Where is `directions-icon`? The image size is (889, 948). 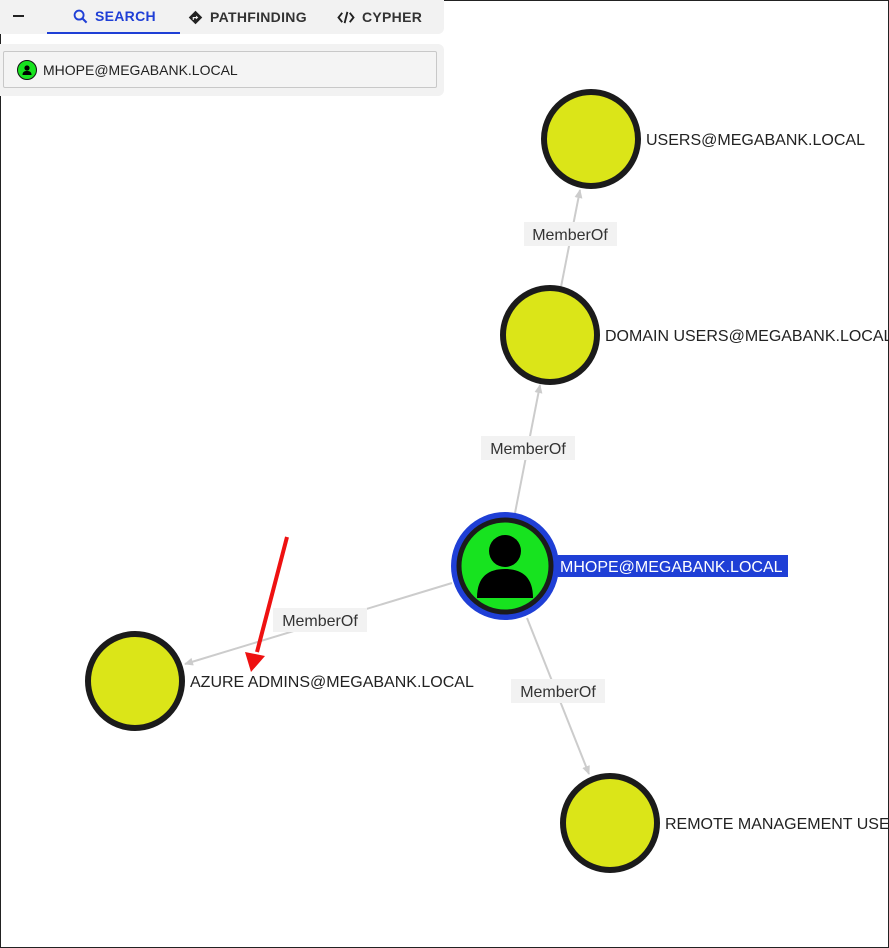 directions-icon is located at coordinates (195, 17).